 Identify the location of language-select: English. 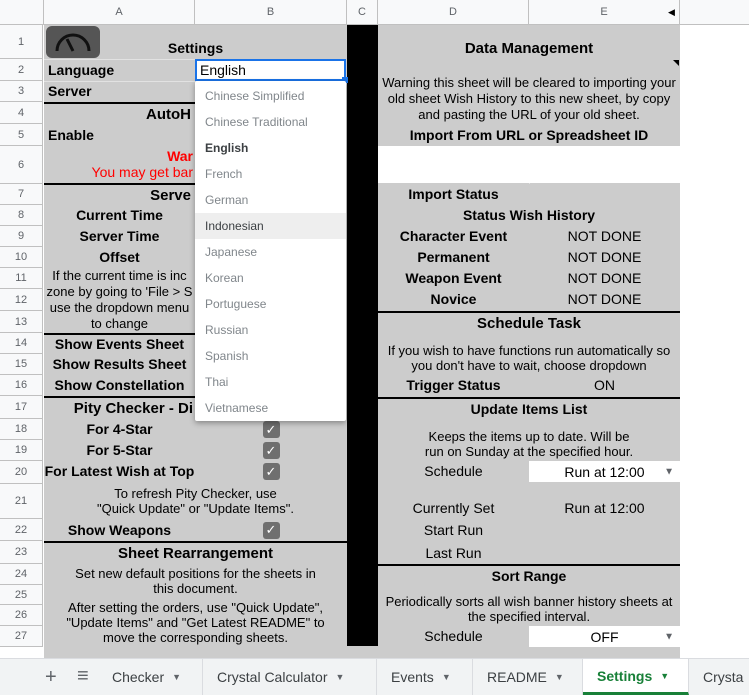
(270, 70).